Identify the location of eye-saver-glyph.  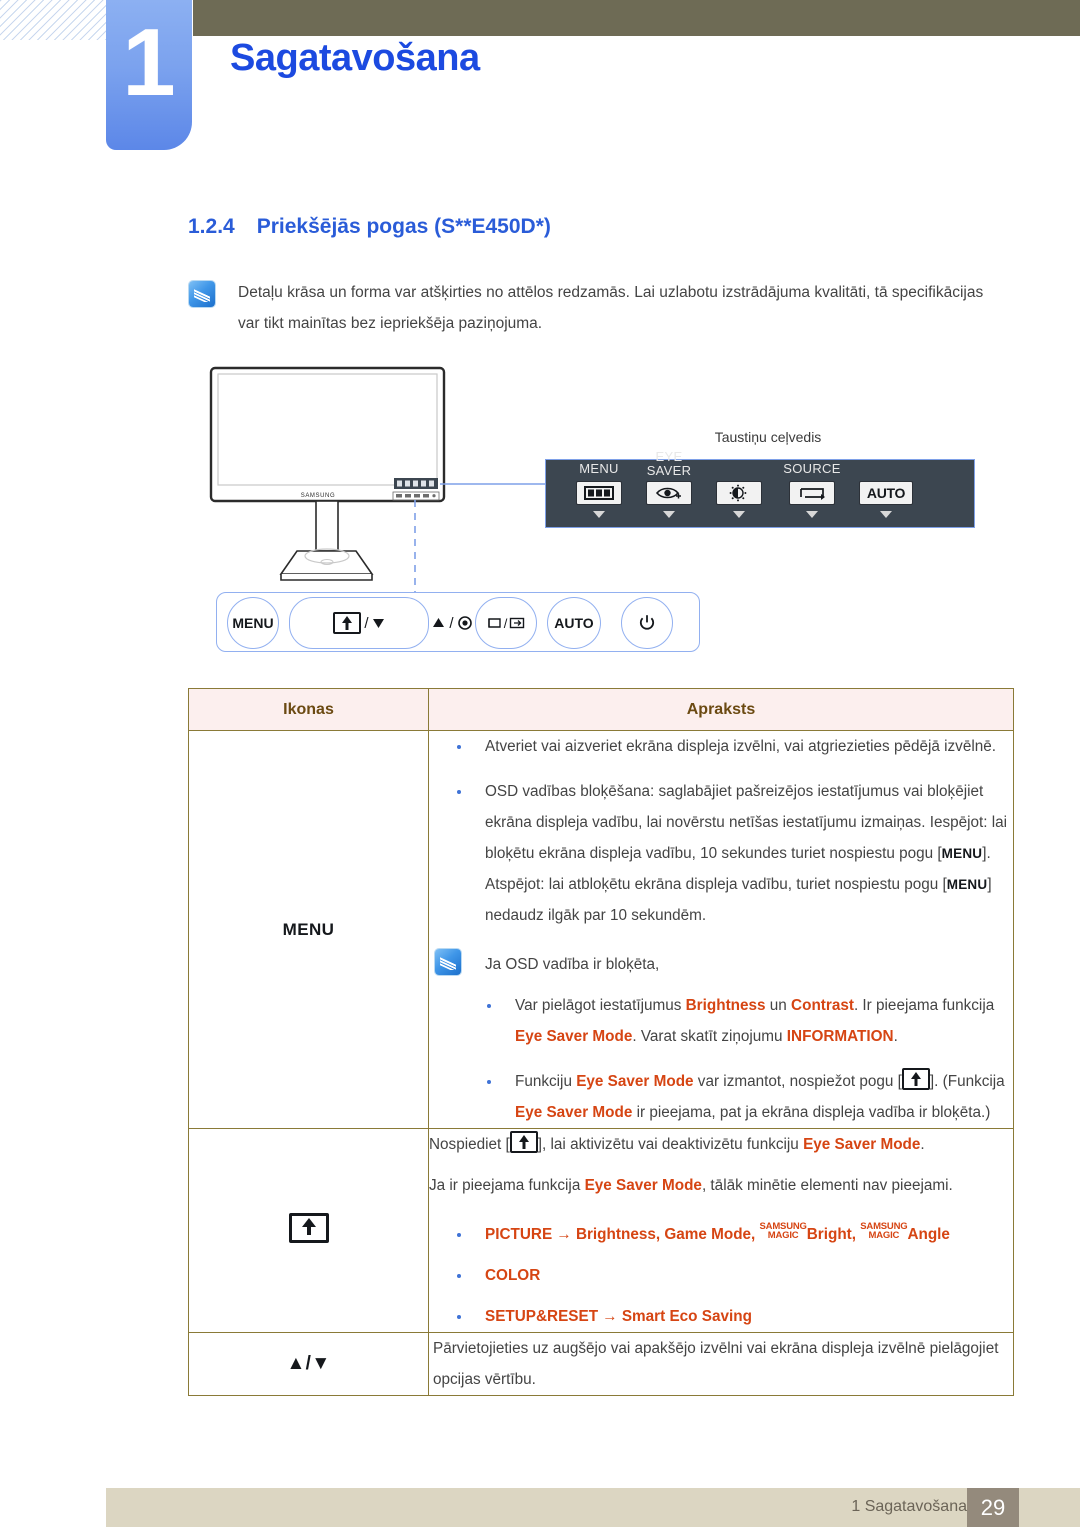
(668, 493).